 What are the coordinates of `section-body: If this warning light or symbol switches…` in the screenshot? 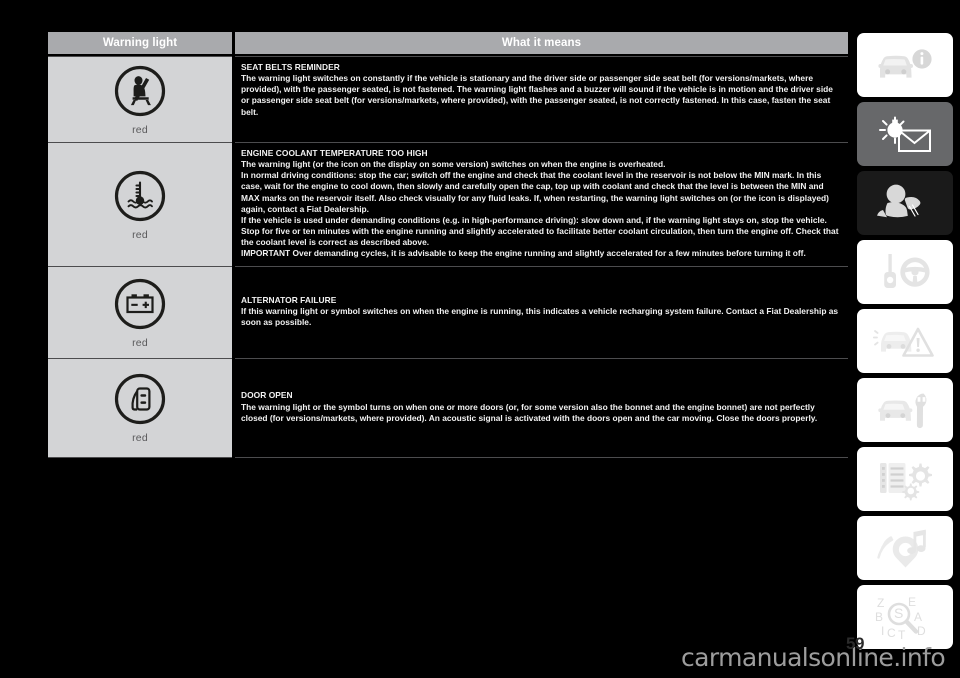 It's located at (541, 317).